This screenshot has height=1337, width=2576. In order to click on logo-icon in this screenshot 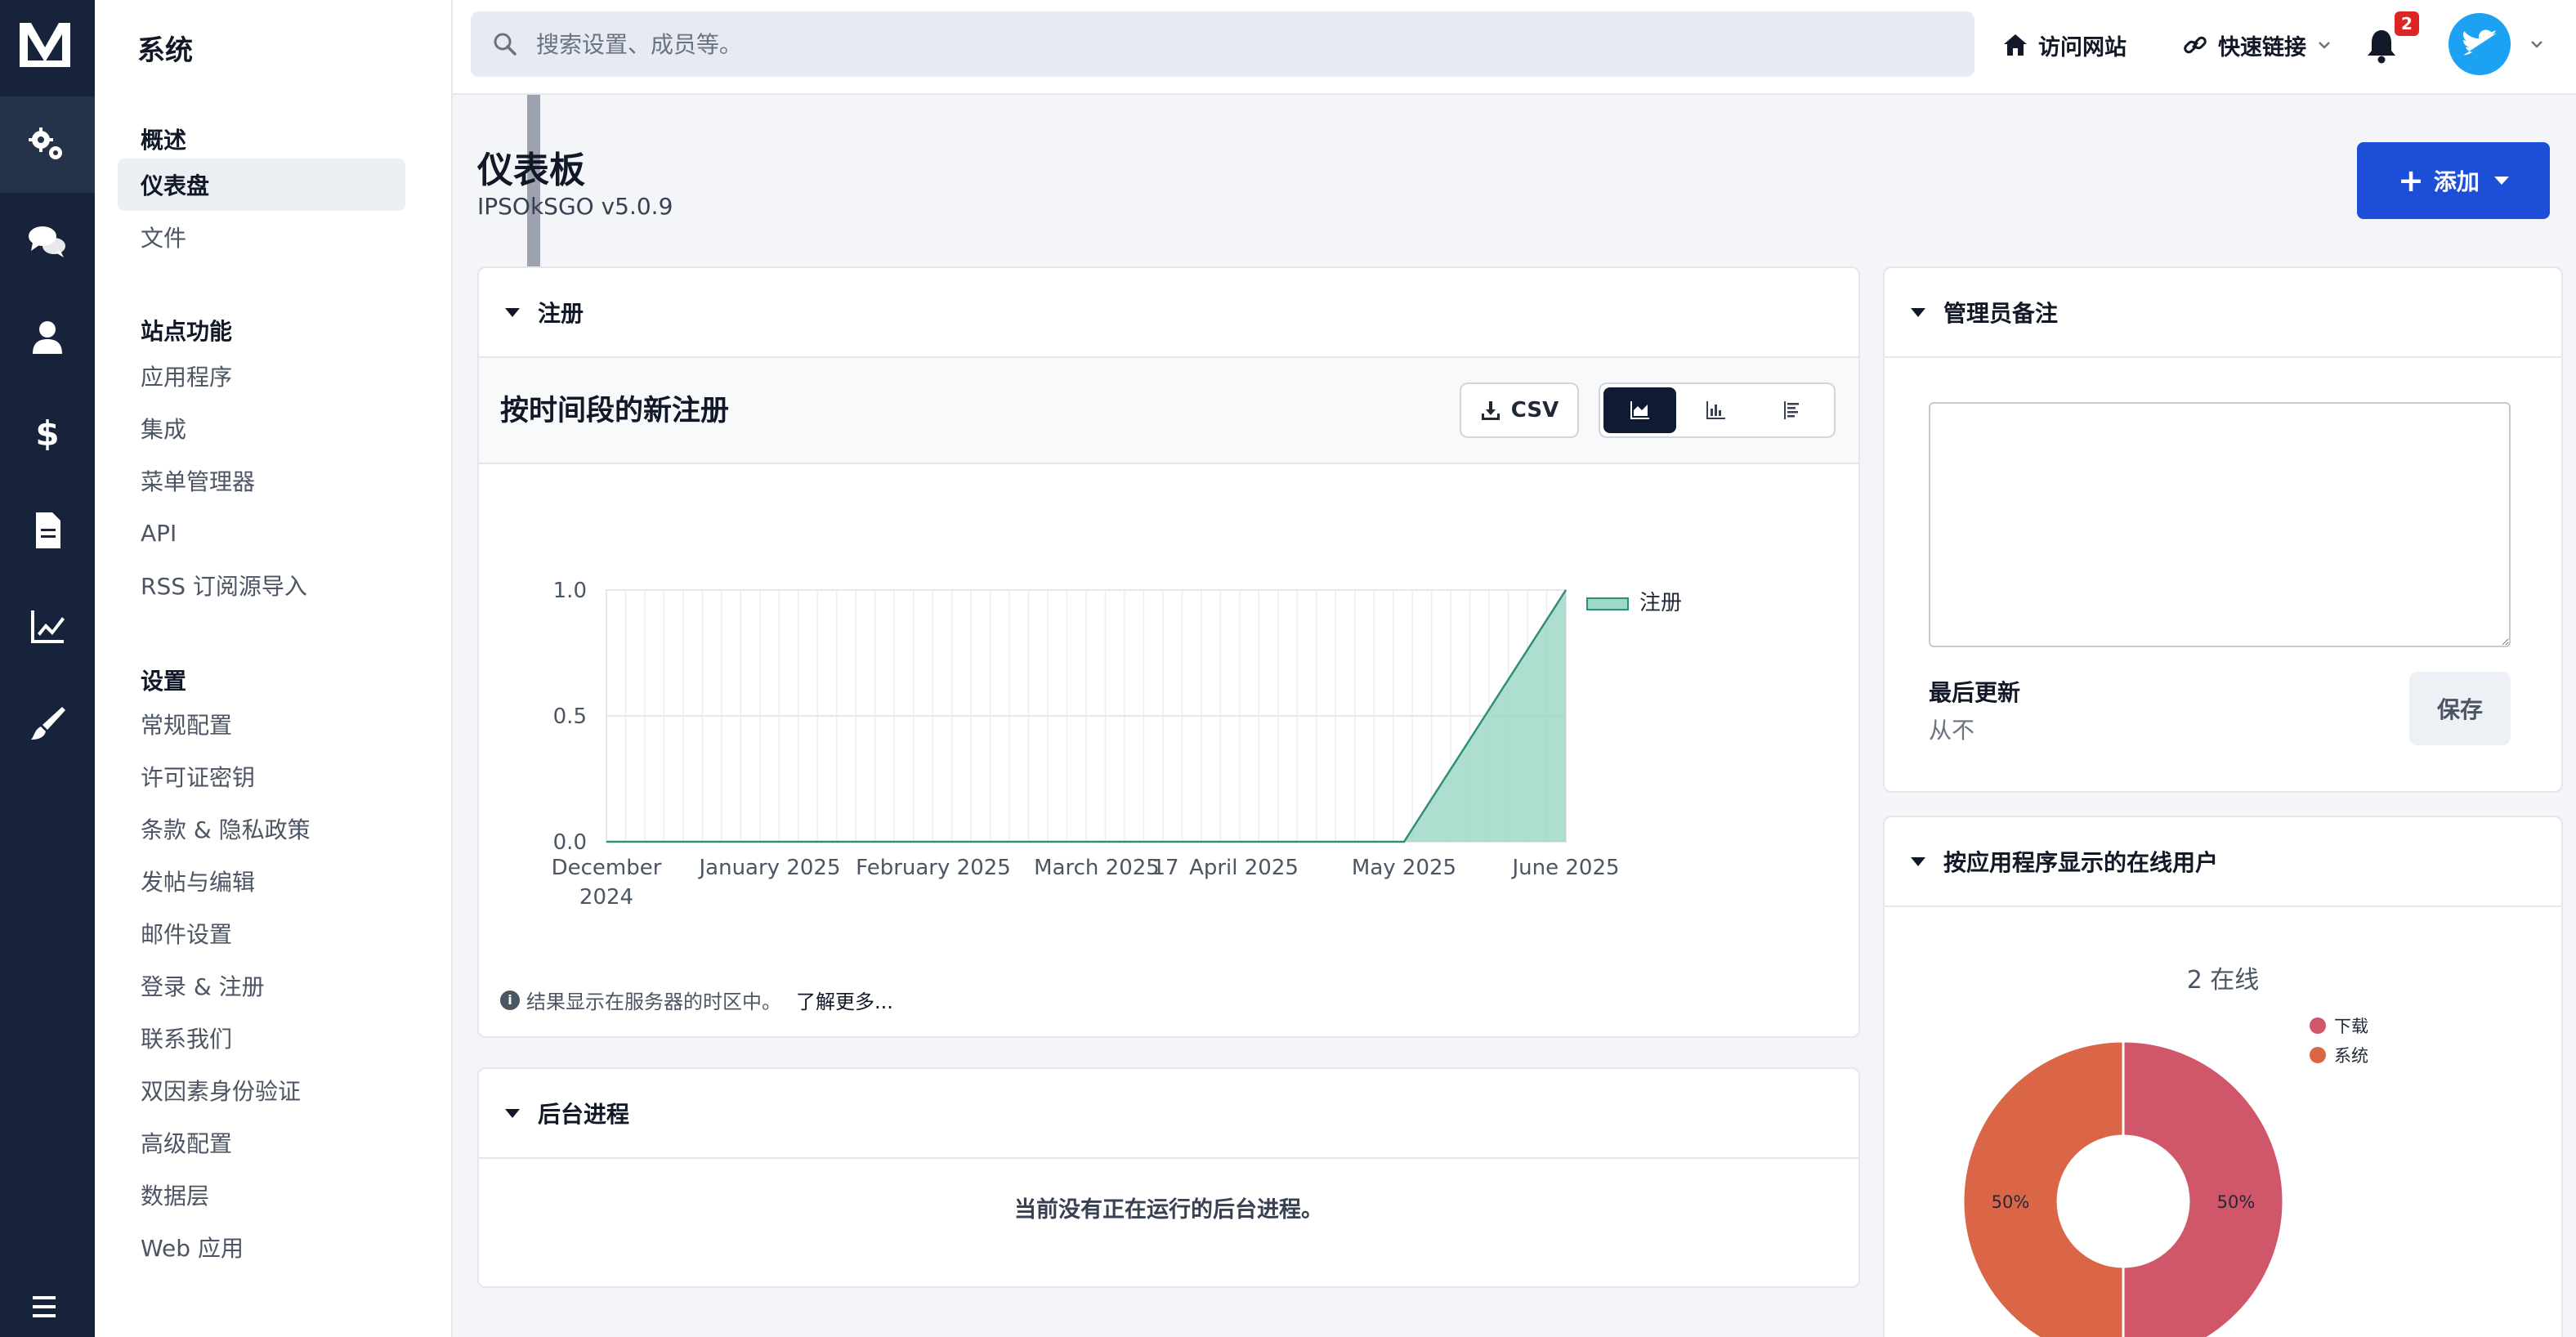, I will do `click(45, 45)`.